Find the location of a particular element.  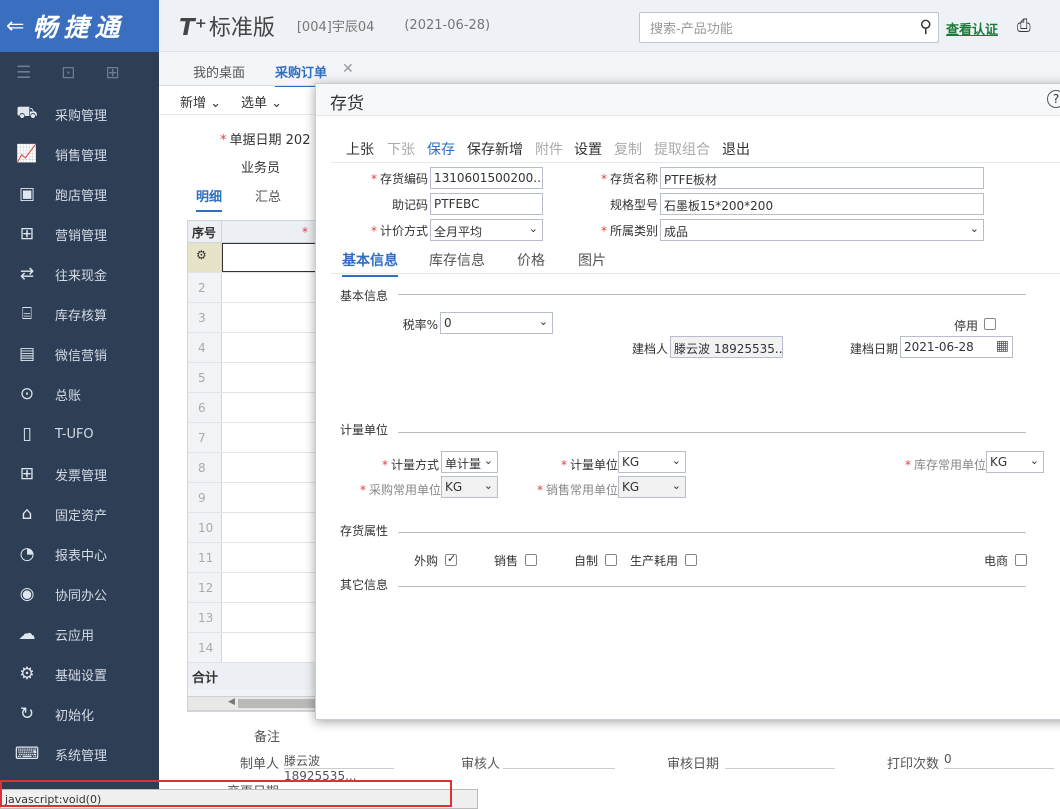

table-row: 3 is located at coordinates (252, 318).